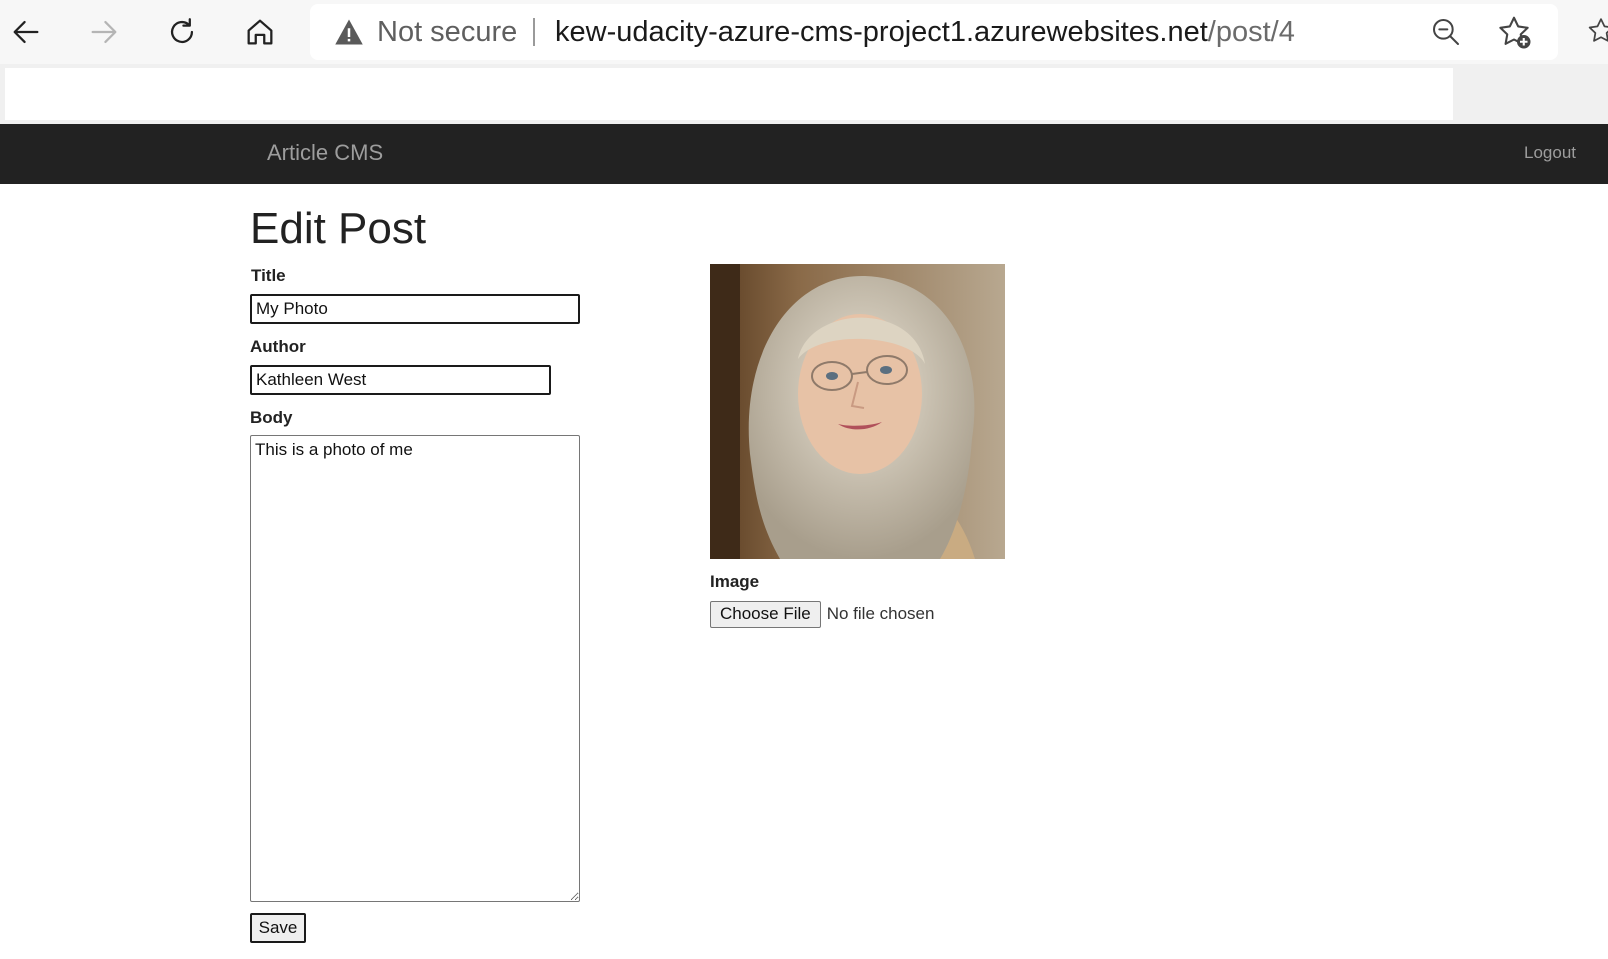  Describe the element at coordinates (278, 346) in the screenshot. I see `author-label: Author` at that location.